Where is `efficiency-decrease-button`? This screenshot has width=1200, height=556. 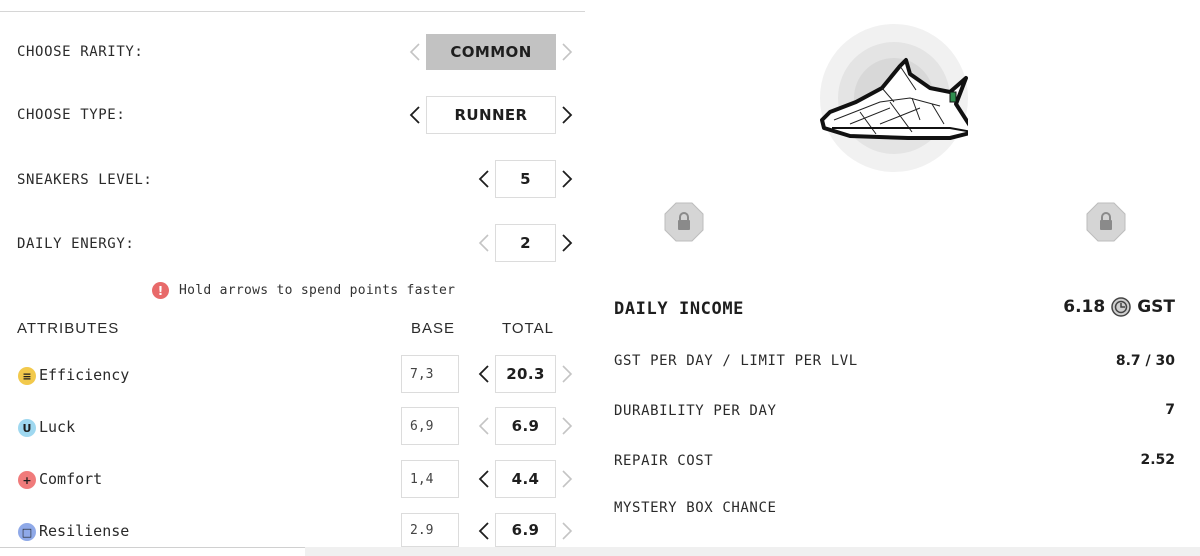 efficiency-decrease-button is located at coordinates (484, 374).